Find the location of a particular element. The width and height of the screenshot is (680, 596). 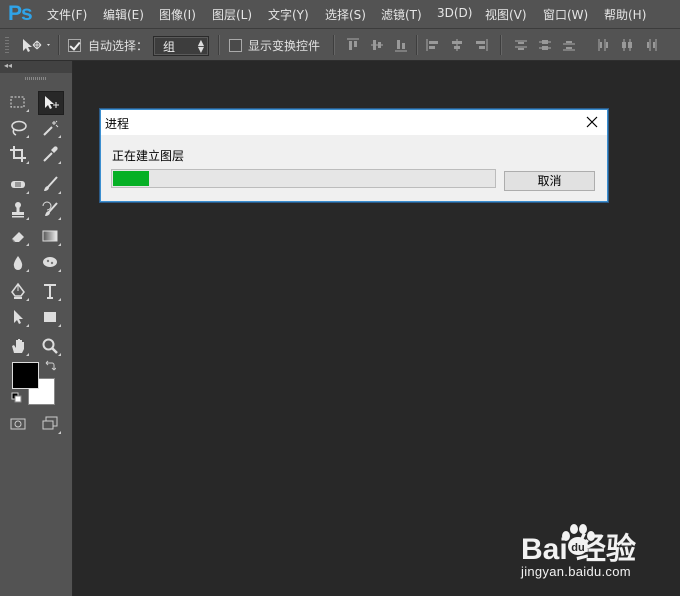

move-tool is located at coordinates (51, 103).